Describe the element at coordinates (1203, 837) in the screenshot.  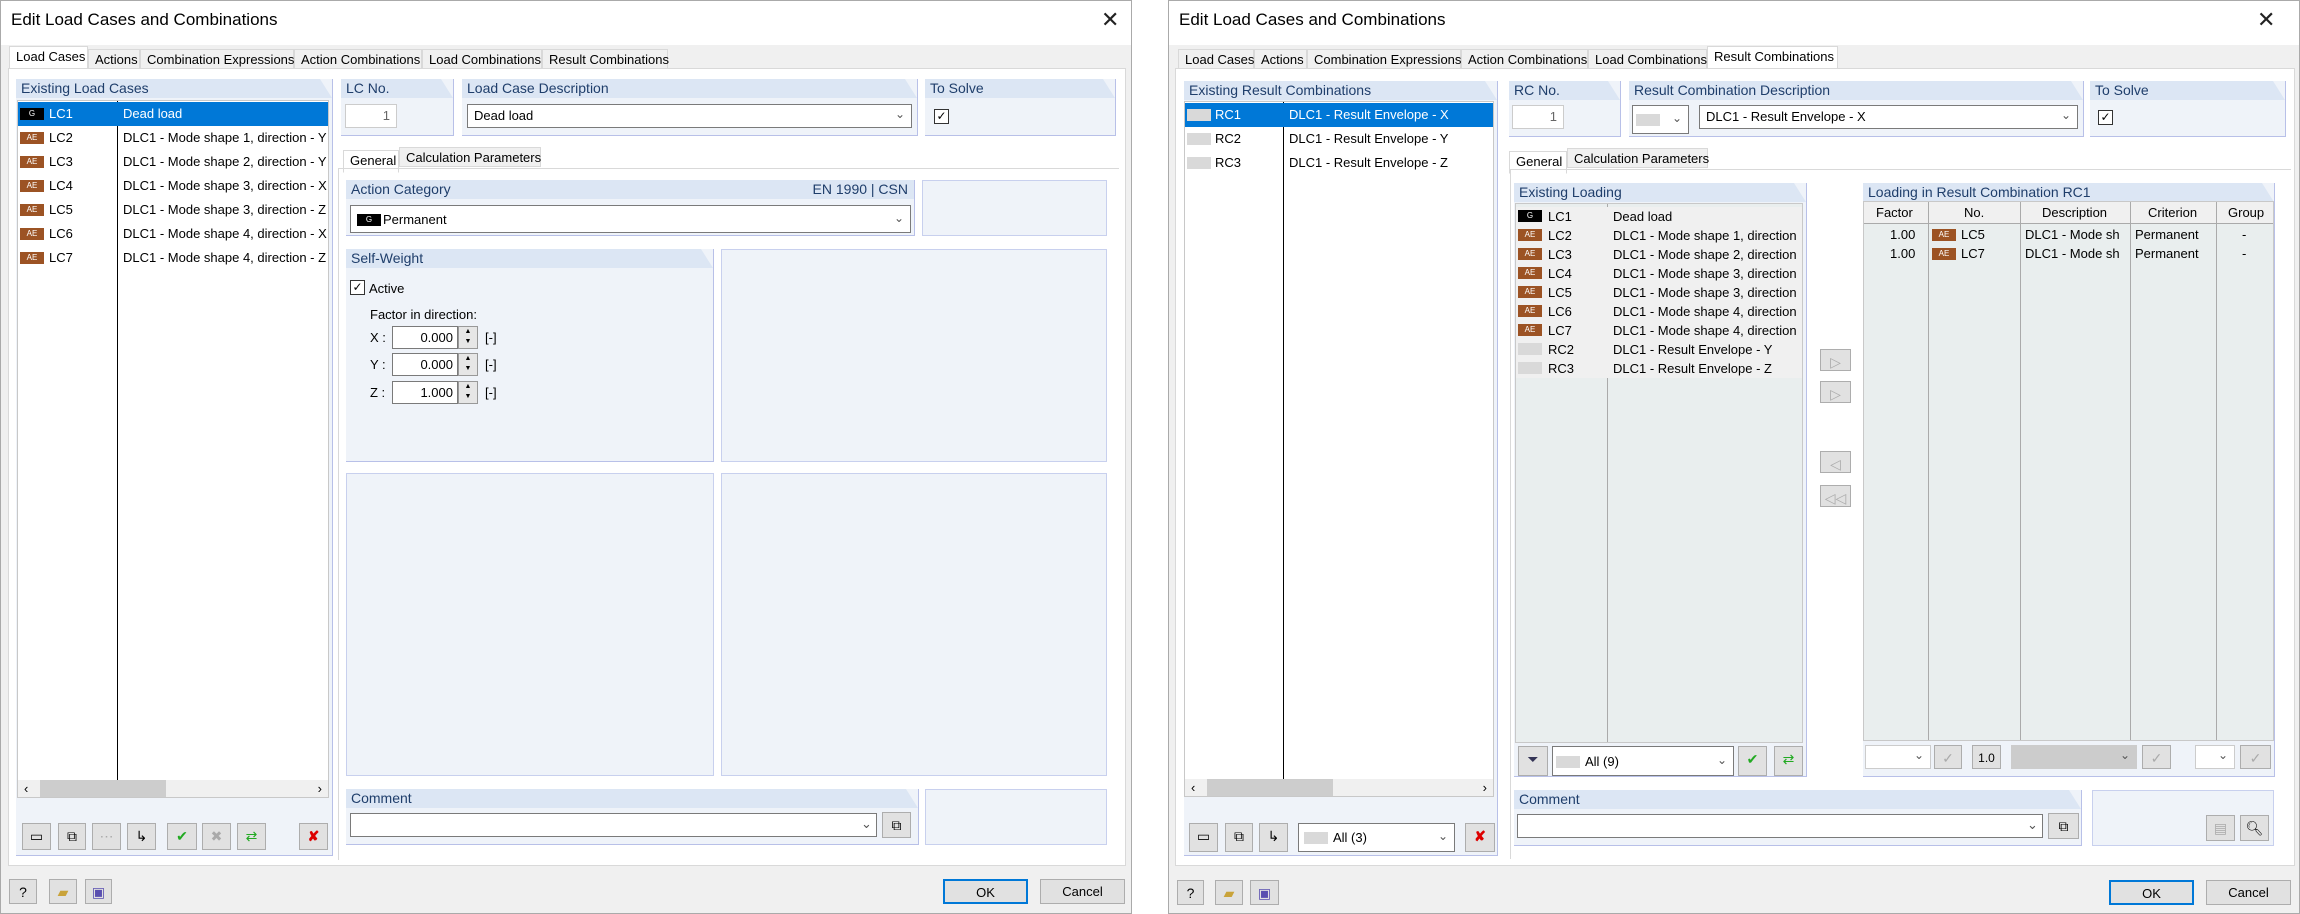
I see `new-rc-button: ▭` at that location.